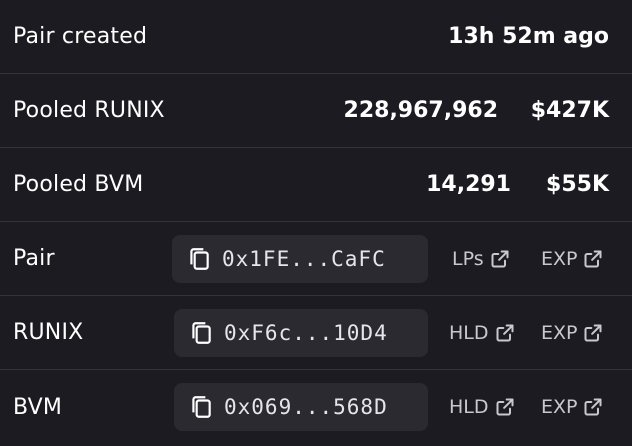 Image resolution: width=632 pixels, height=446 pixels. What do you see at coordinates (306, 407) in the screenshot?
I see `bvm-address: 0x069...568D` at bounding box center [306, 407].